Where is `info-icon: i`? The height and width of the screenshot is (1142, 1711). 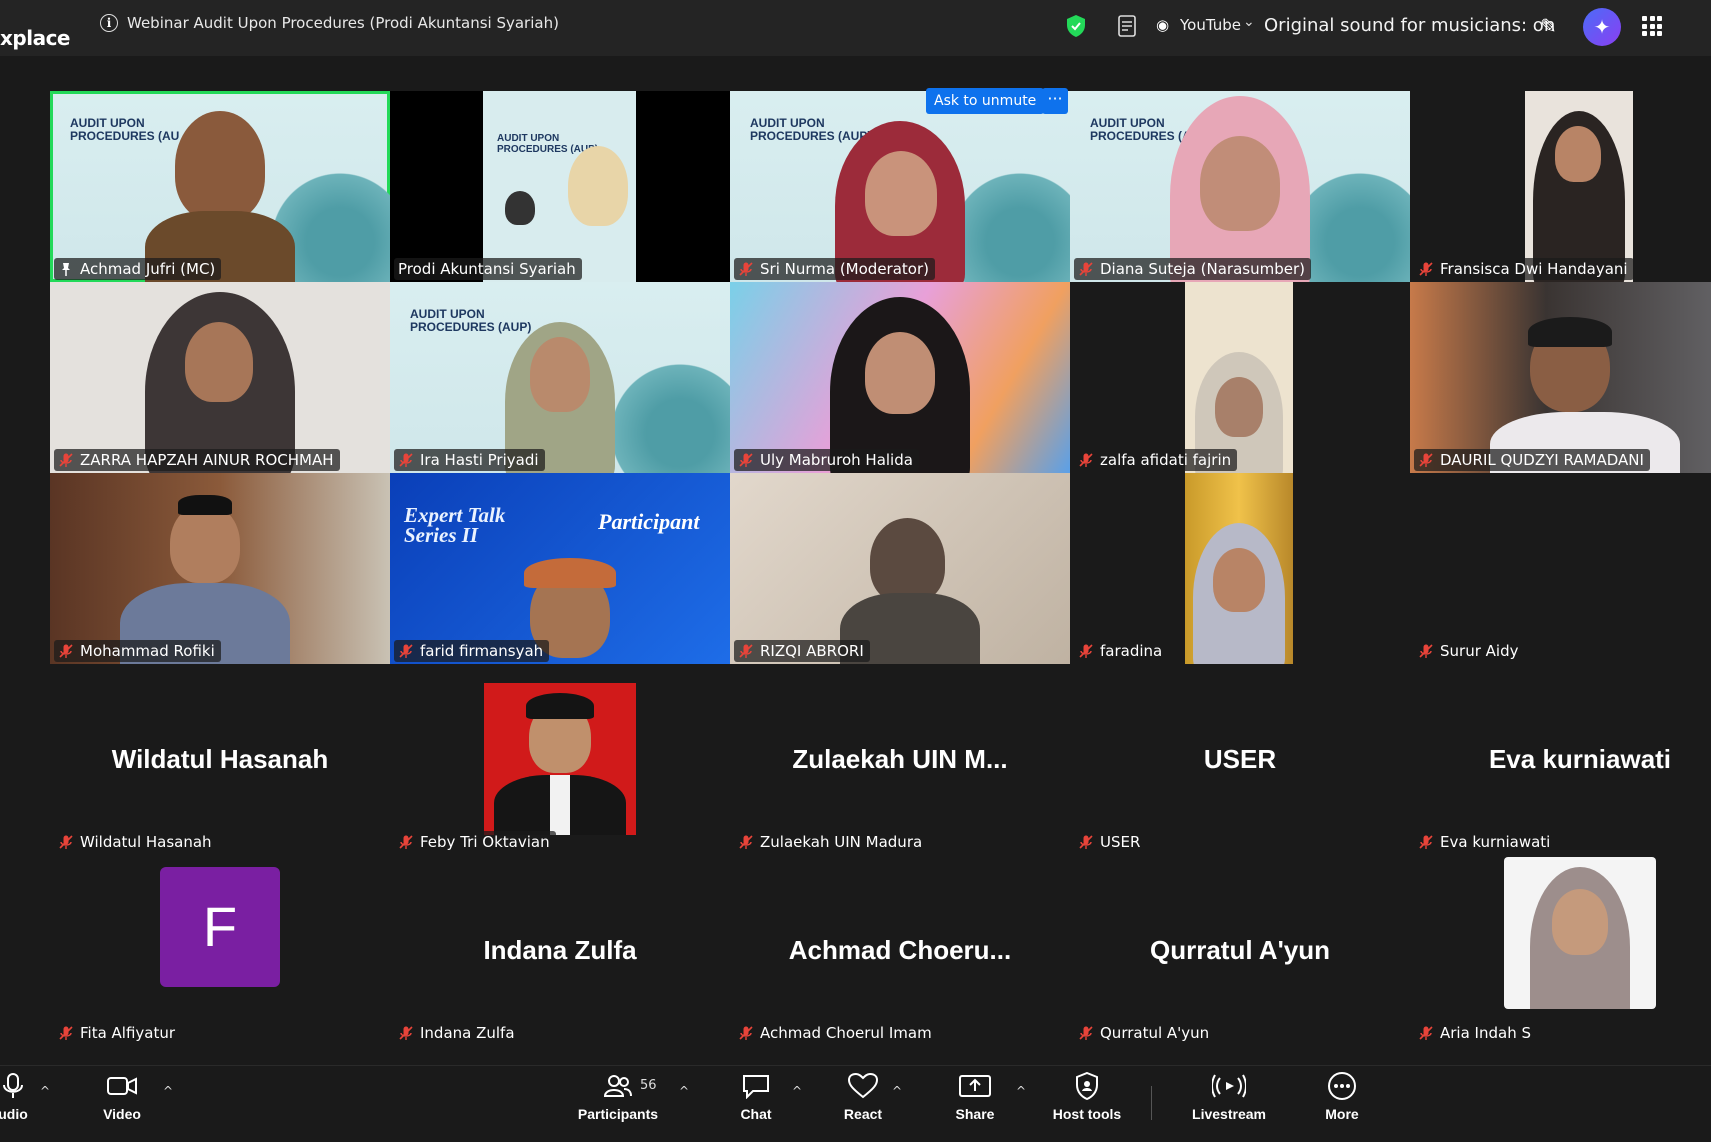 info-icon: i is located at coordinates (109, 23).